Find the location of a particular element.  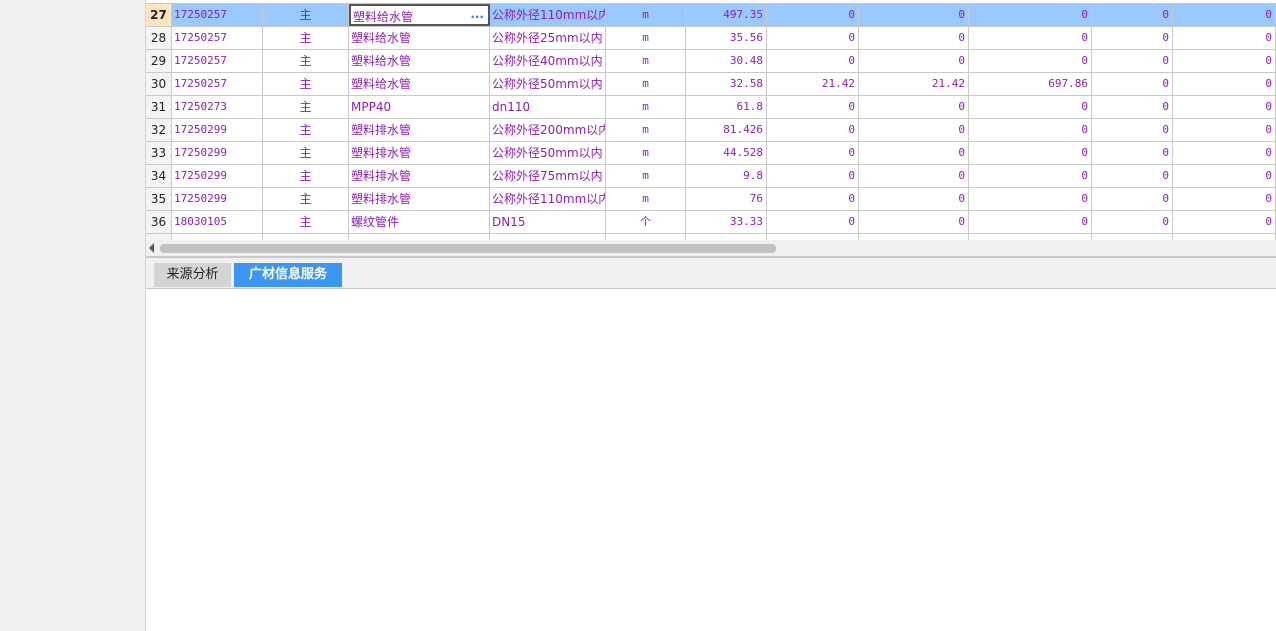

value-col-2-cell: 21.42 is located at coordinates (914, 84).